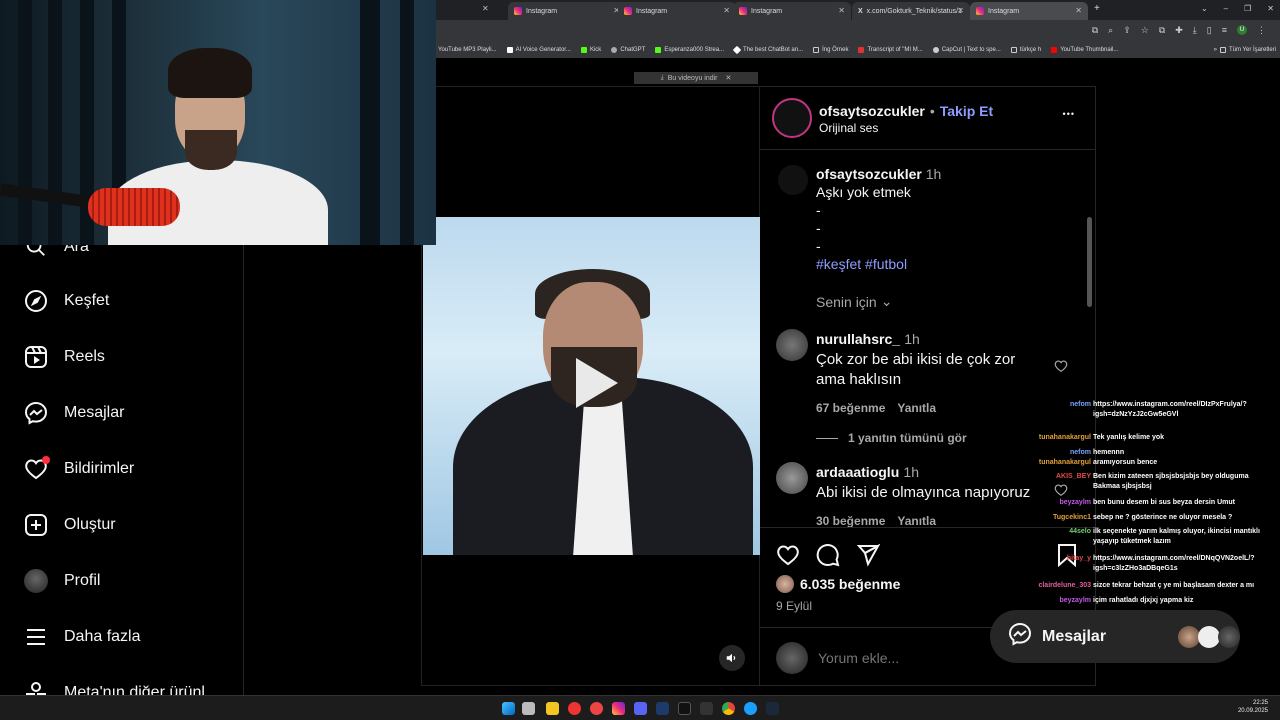 The image size is (1280, 720). What do you see at coordinates (828, 557) in the screenshot?
I see `comment-icon` at bounding box center [828, 557].